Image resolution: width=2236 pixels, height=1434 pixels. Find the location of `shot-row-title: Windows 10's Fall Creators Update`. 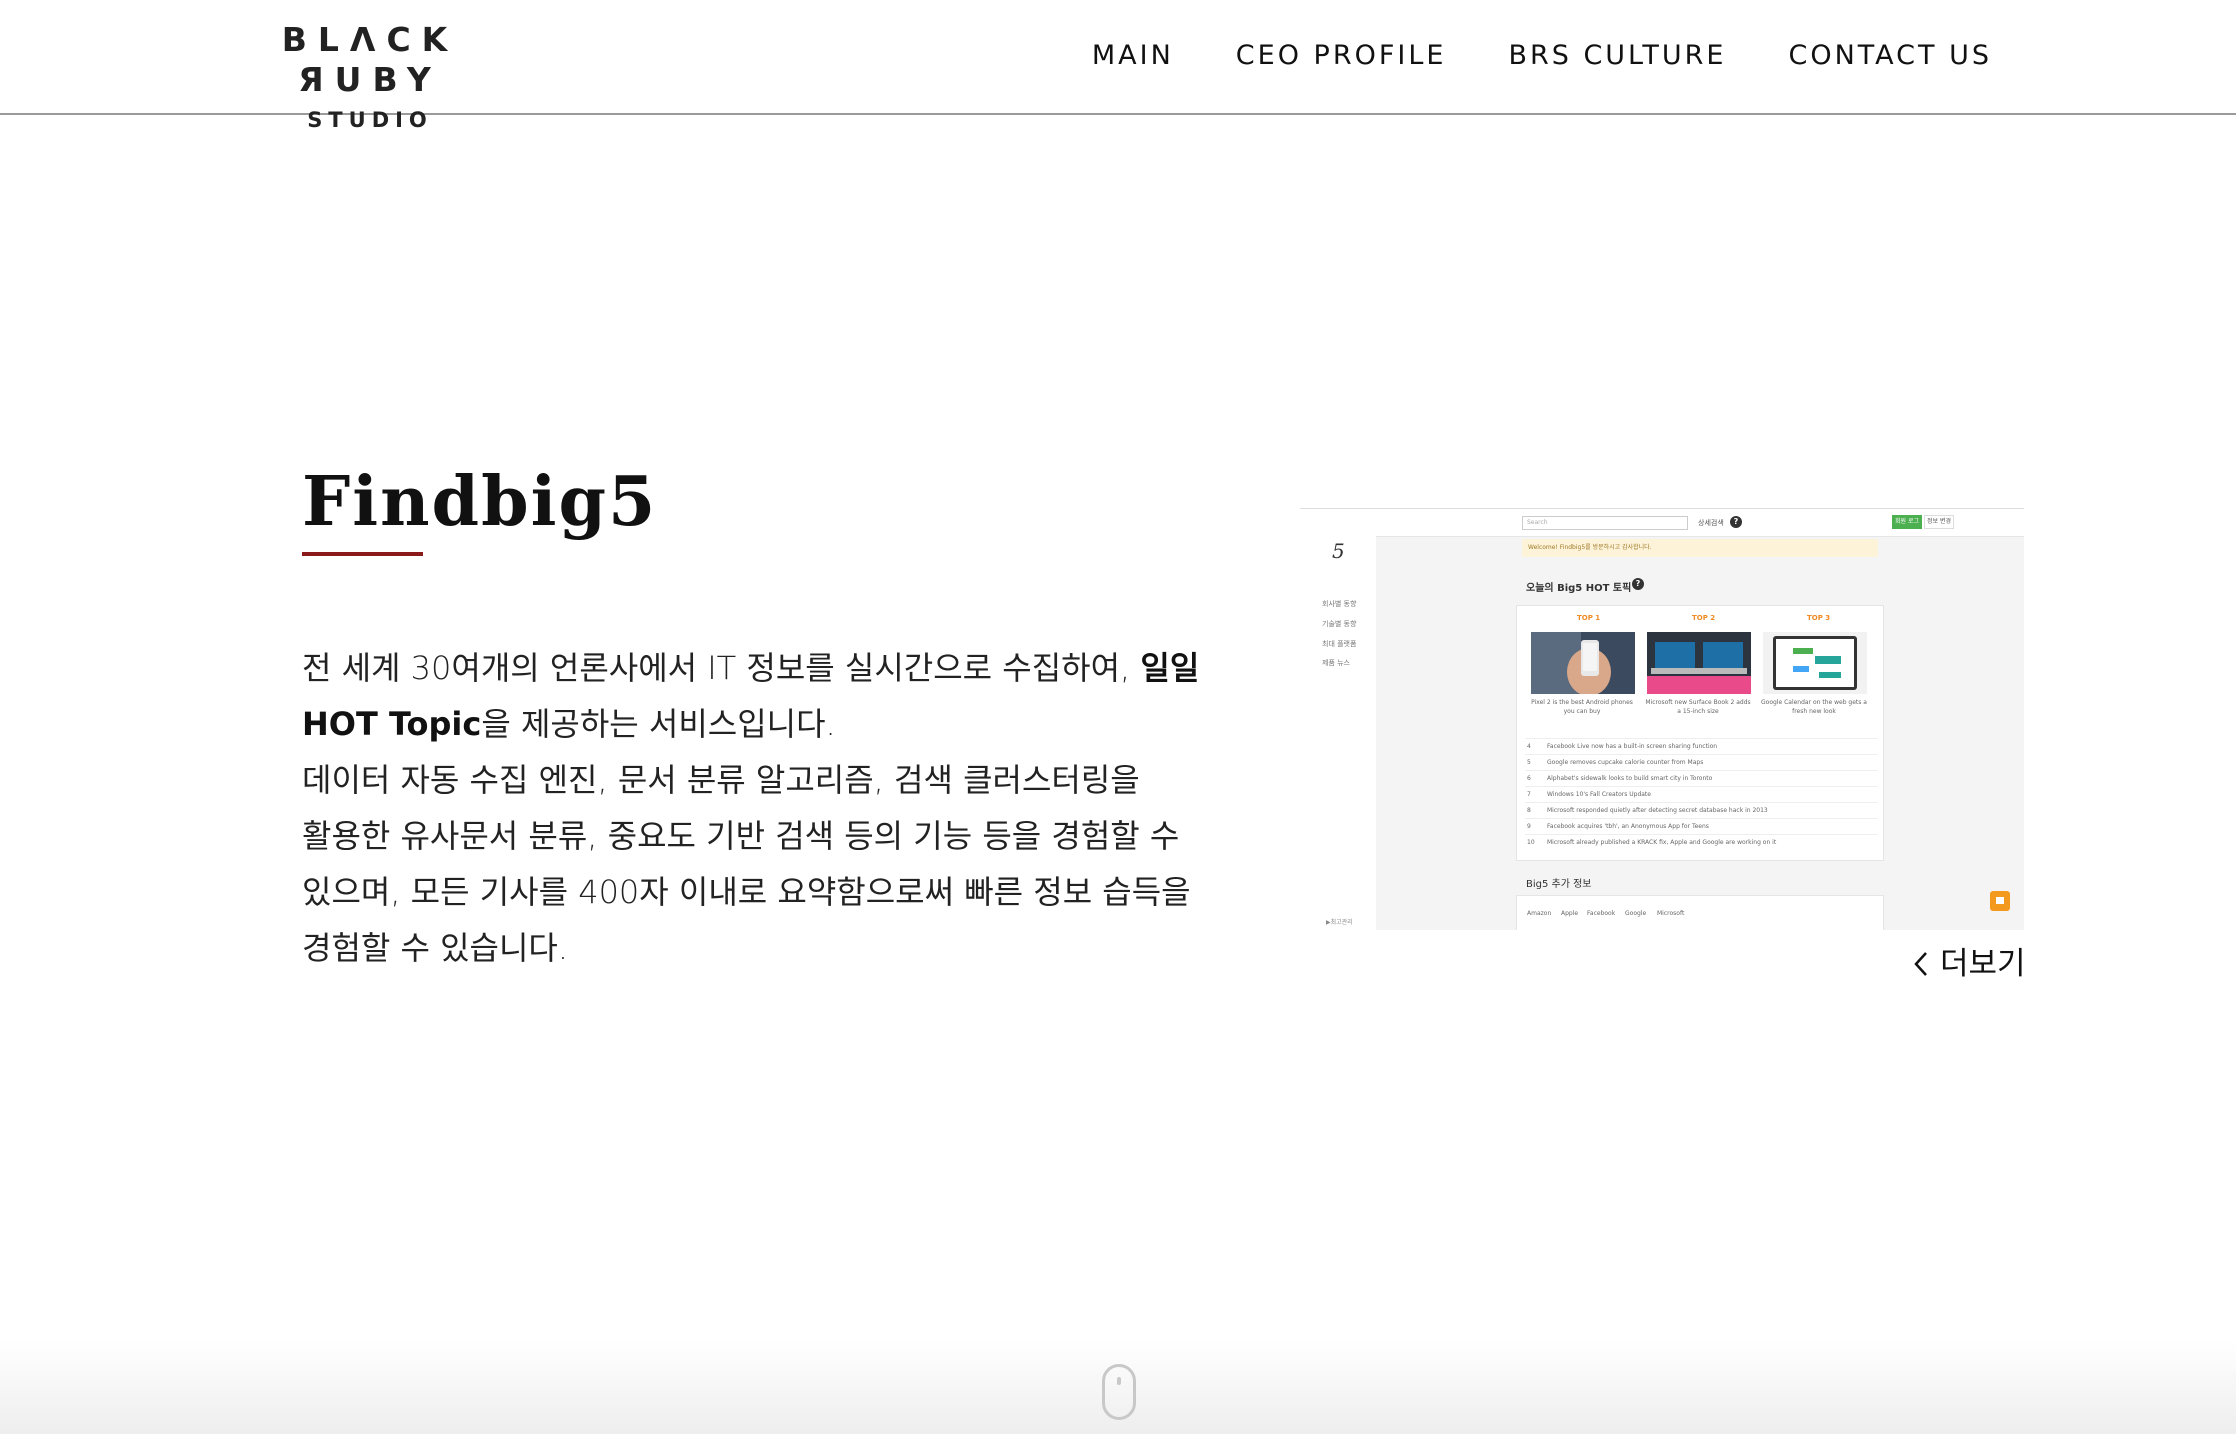

shot-row-title: Windows 10's Fall Creators Update is located at coordinates (1599, 794).